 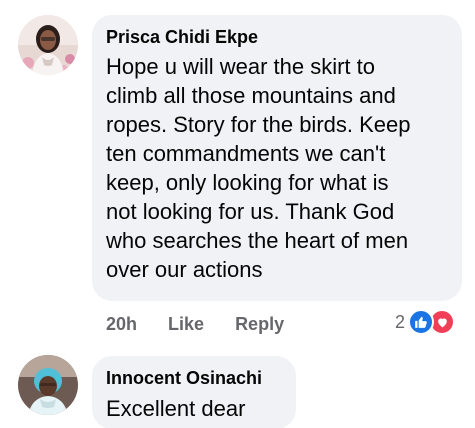 What do you see at coordinates (400, 321) in the screenshot?
I see `reaction-count: 2` at bounding box center [400, 321].